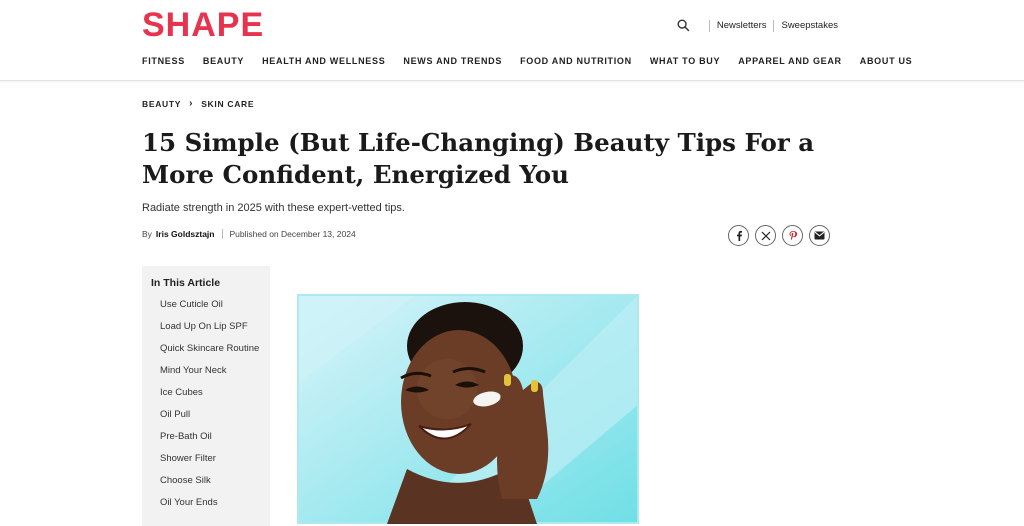 Image resolution: width=1024 pixels, height=526 pixels. What do you see at coordinates (185, 234) in the screenshot?
I see `author-link: Iris Goldsztajn` at bounding box center [185, 234].